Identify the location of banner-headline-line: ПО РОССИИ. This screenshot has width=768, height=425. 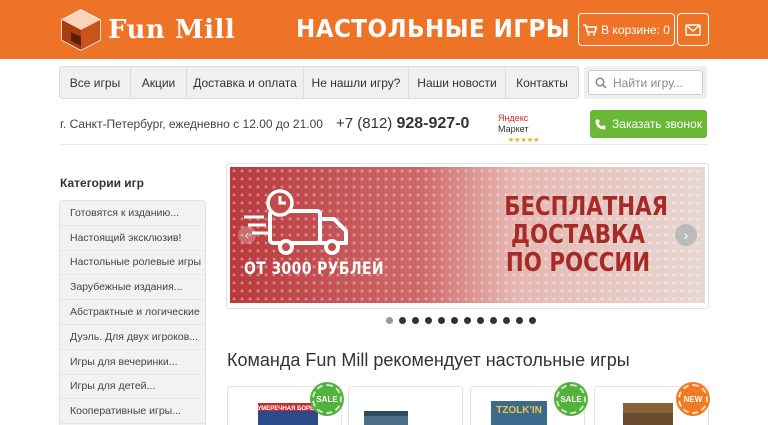
(578, 263).